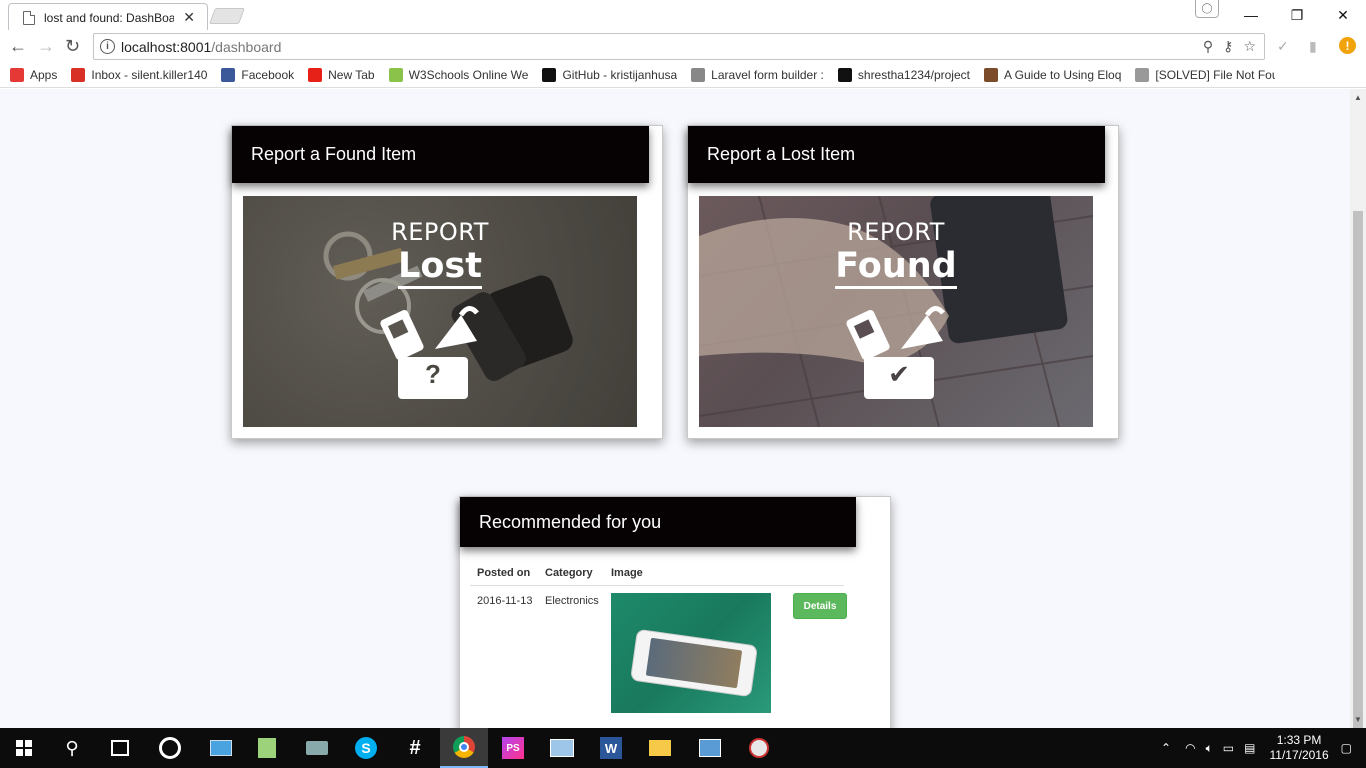 This screenshot has width=1366, height=768. Describe the element at coordinates (221, 748) in the screenshot. I see `computer-icon` at that location.